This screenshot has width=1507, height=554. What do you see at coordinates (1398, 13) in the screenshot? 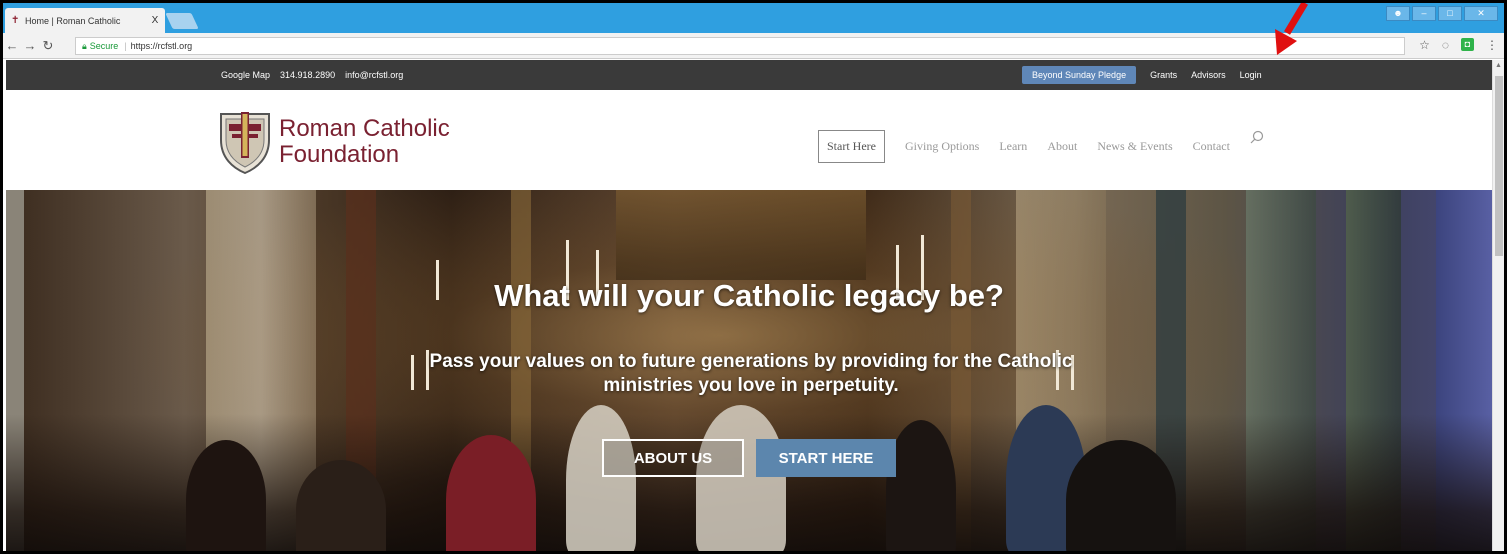
I see `user-profile-button: ☻` at bounding box center [1398, 13].